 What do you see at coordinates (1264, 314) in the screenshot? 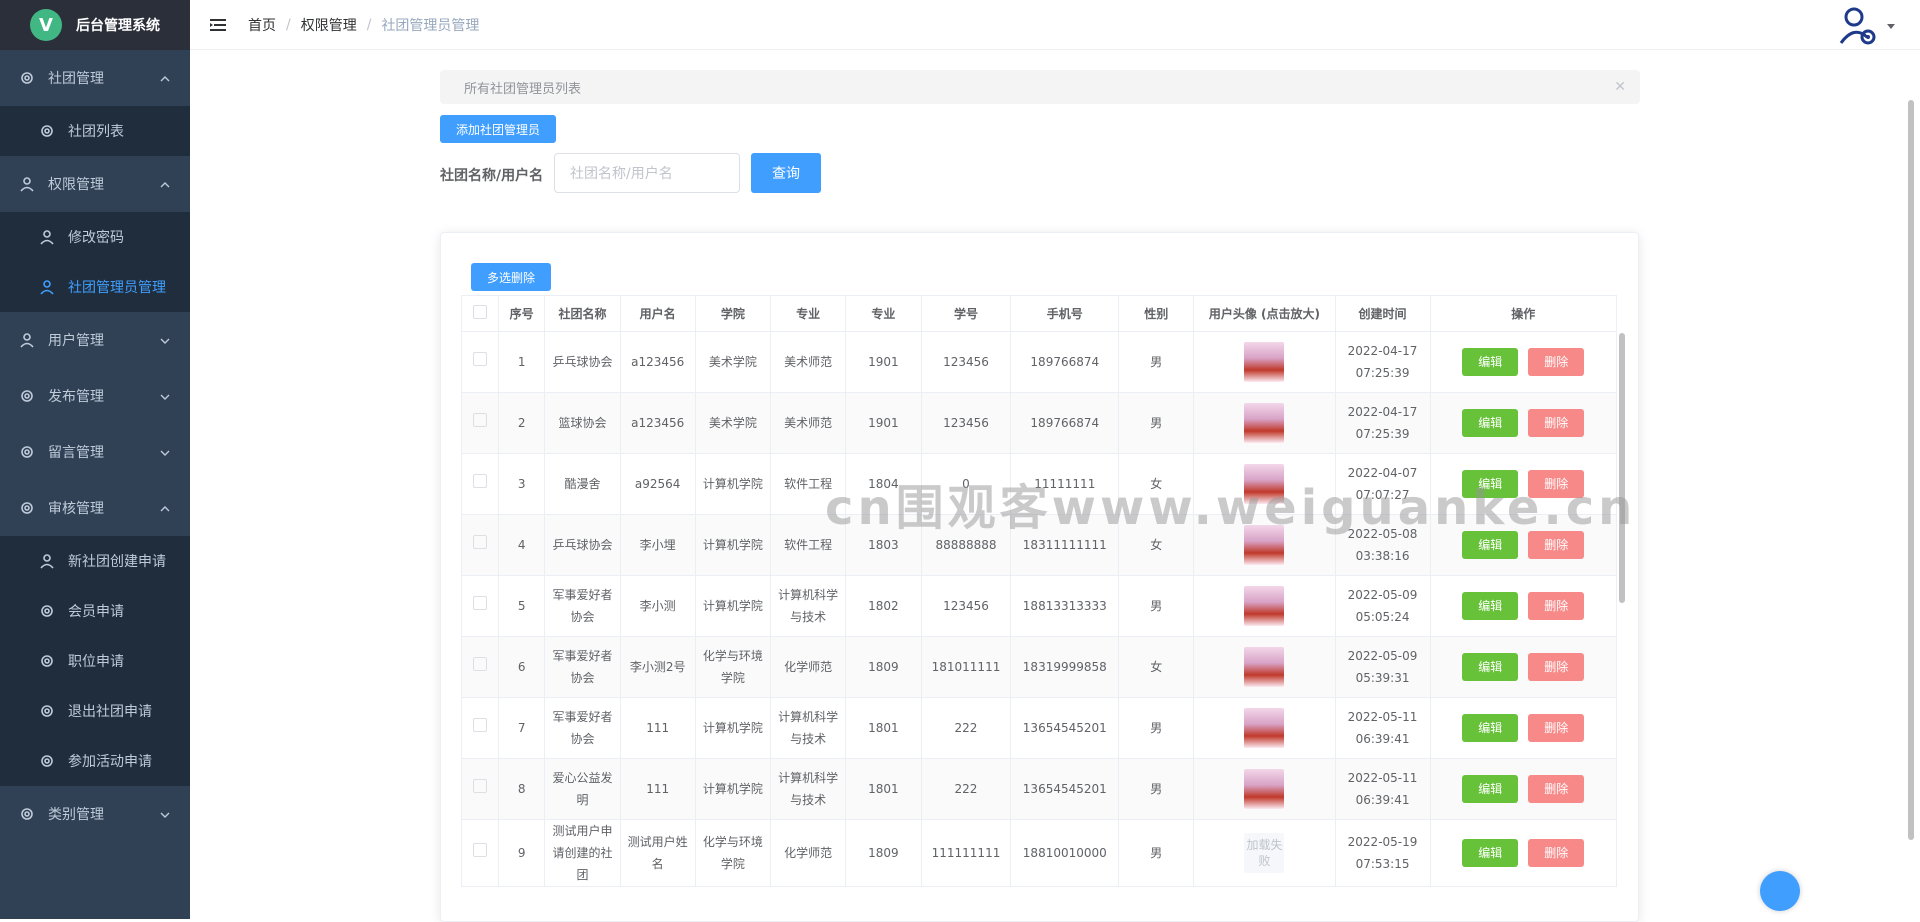
I see `column-header: 用户头像 (点击放大)` at bounding box center [1264, 314].